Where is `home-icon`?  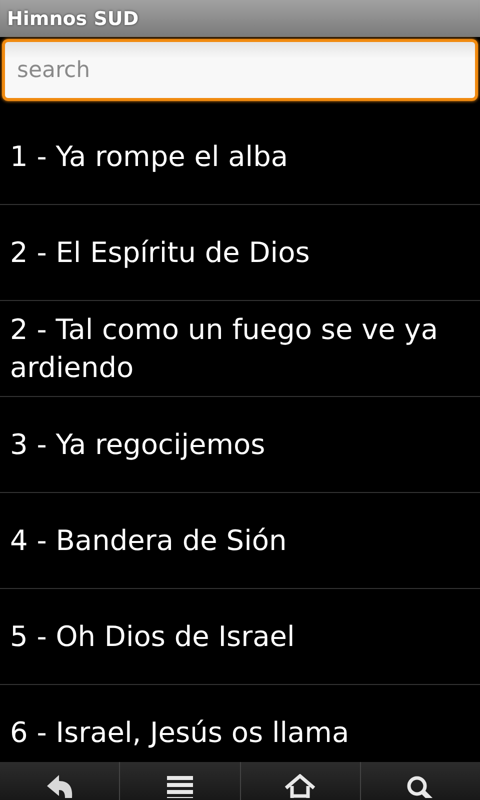 home-icon is located at coordinates (300, 786).